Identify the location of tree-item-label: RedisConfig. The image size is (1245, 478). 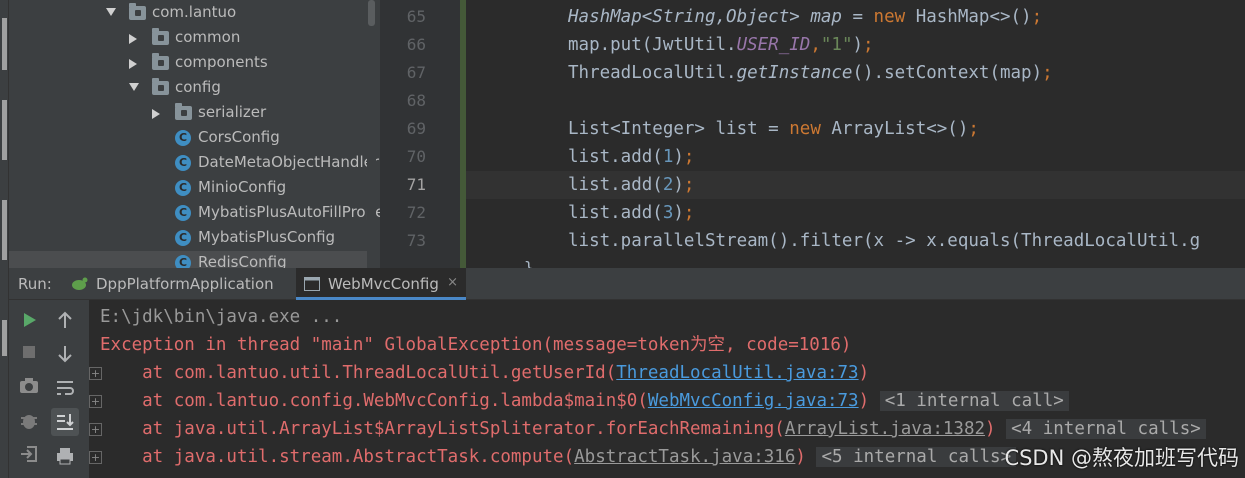
(242, 260).